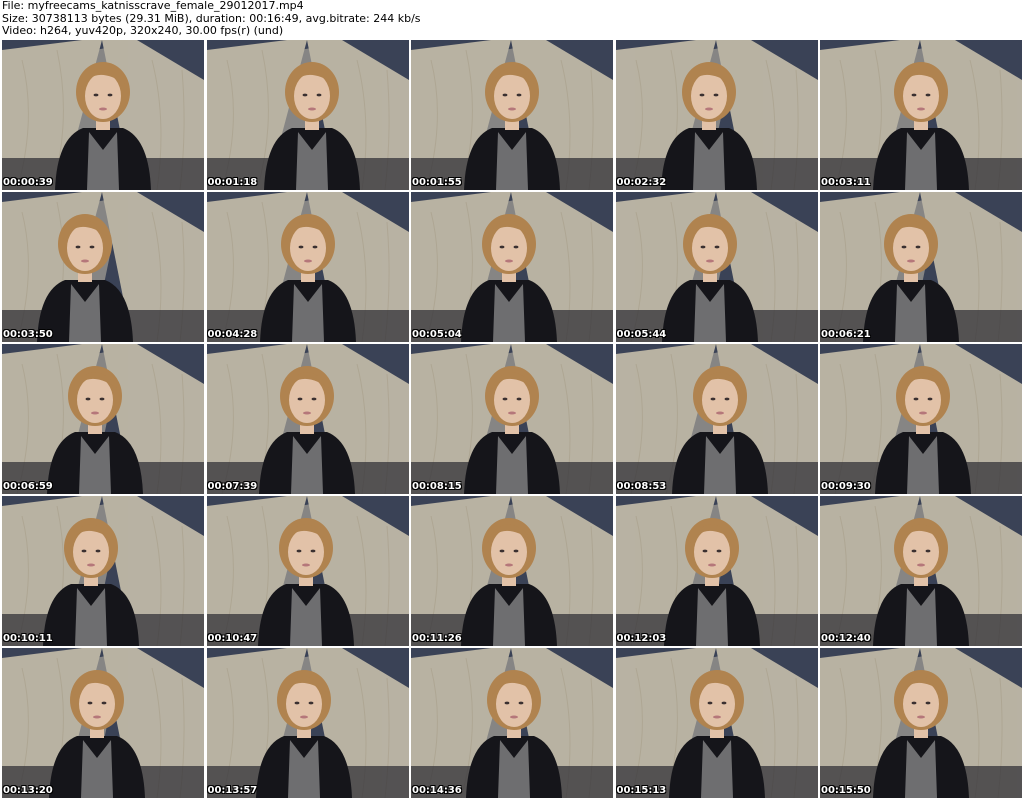  I want to click on timestamp-label: 00:15:13, so click(641, 790).